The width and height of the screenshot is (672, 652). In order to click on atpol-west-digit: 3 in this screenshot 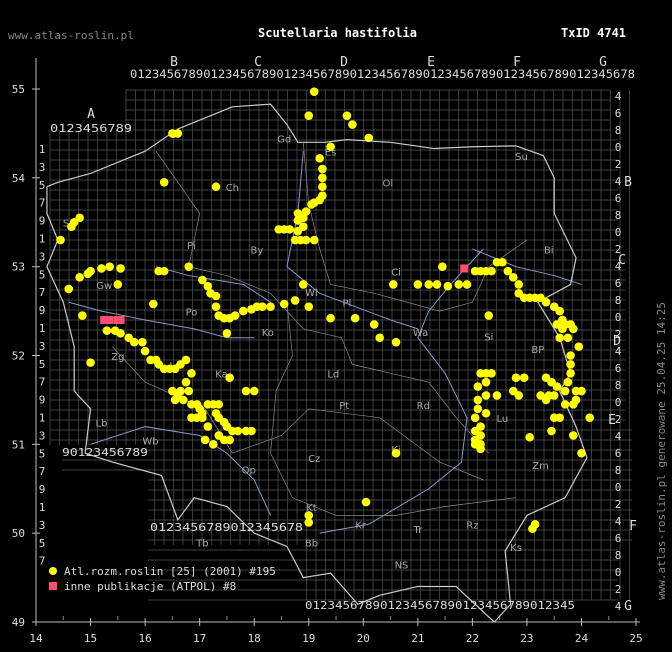, I will do `click(42, 256)`.